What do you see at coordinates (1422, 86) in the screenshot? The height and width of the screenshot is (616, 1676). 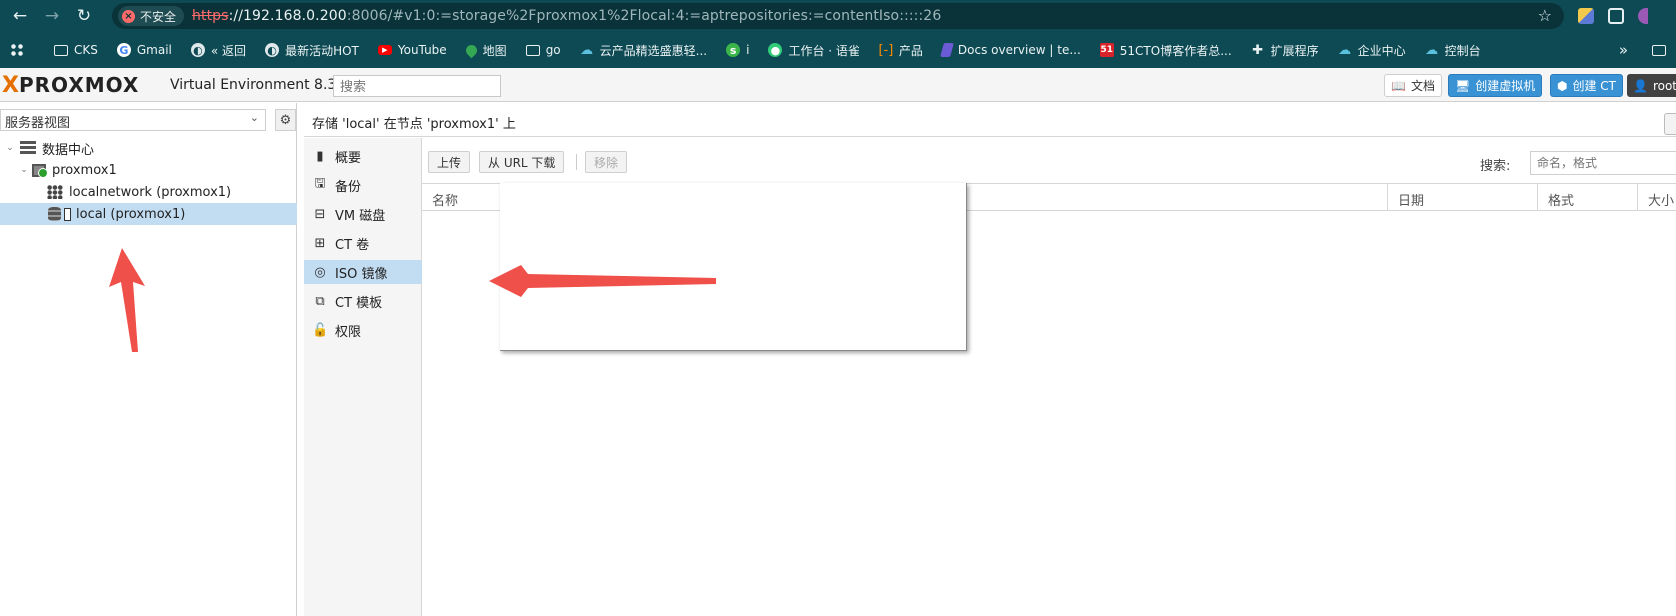 I see `docs-label: 文档` at bounding box center [1422, 86].